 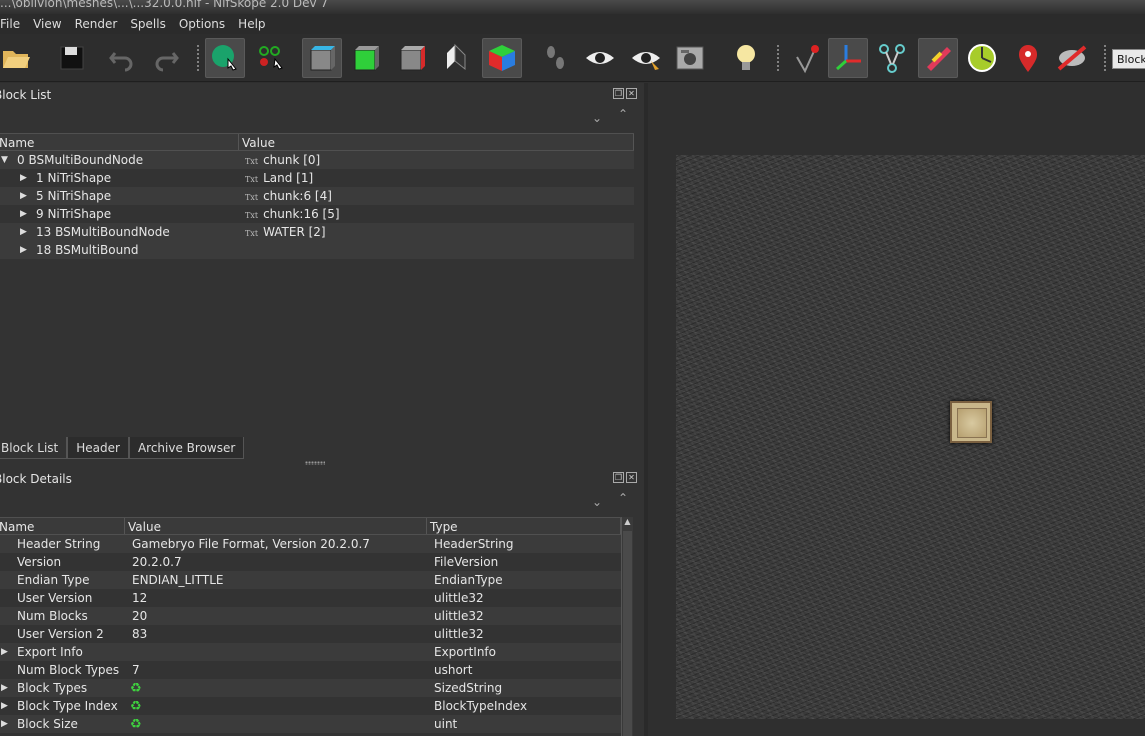 What do you see at coordinates (412, 58) in the screenshot?
I see `view-side-cube-icon` at bounding box center [412, 58].